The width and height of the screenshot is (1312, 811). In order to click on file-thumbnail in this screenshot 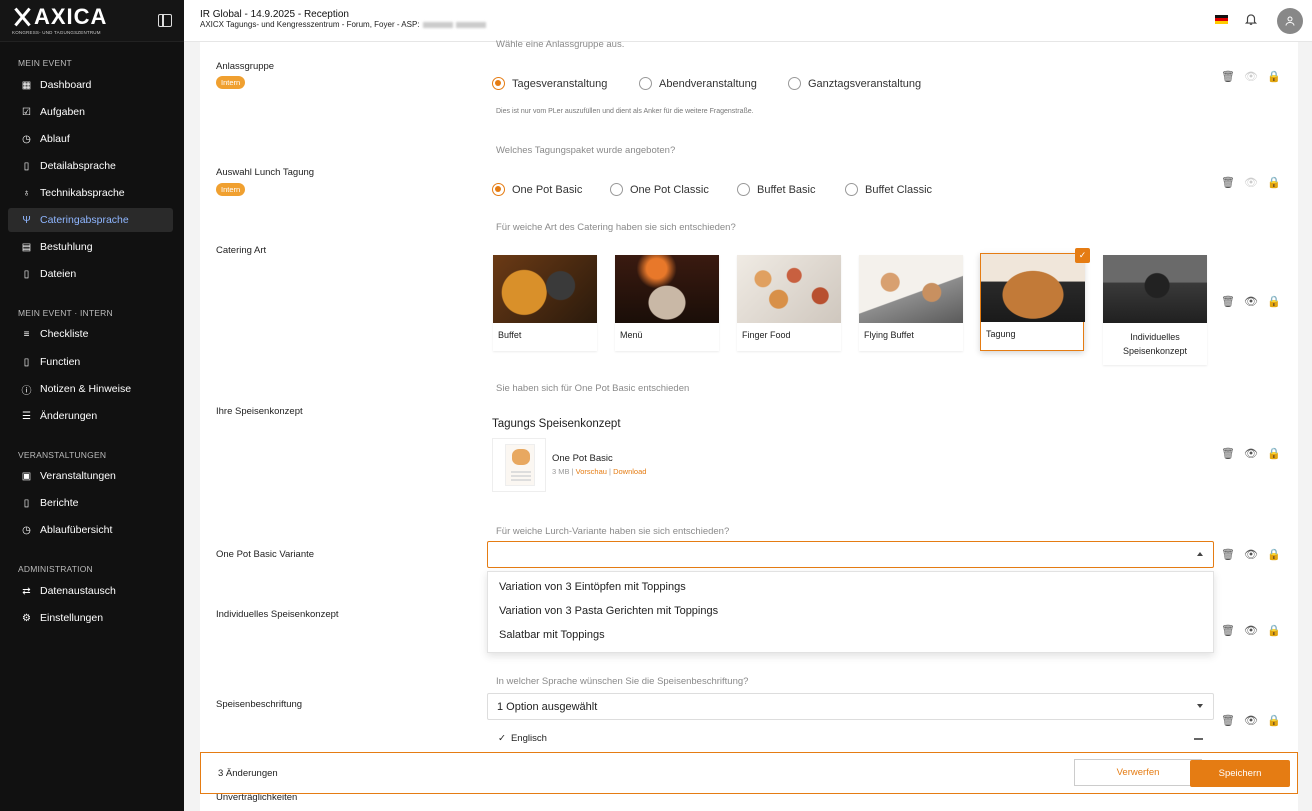, I will do `click(519, 465)`.